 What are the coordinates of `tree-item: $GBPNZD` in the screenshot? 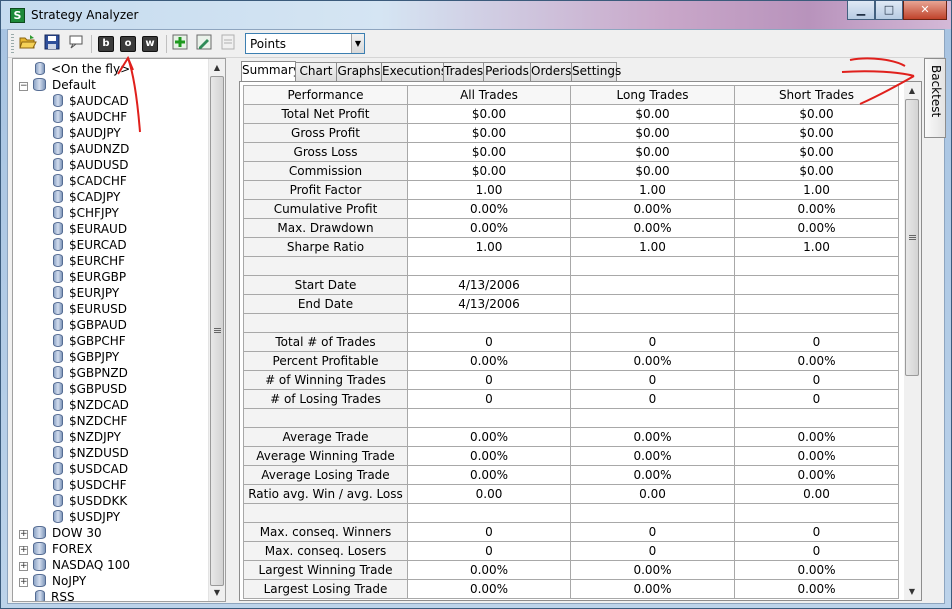 It's located at (90, 373).